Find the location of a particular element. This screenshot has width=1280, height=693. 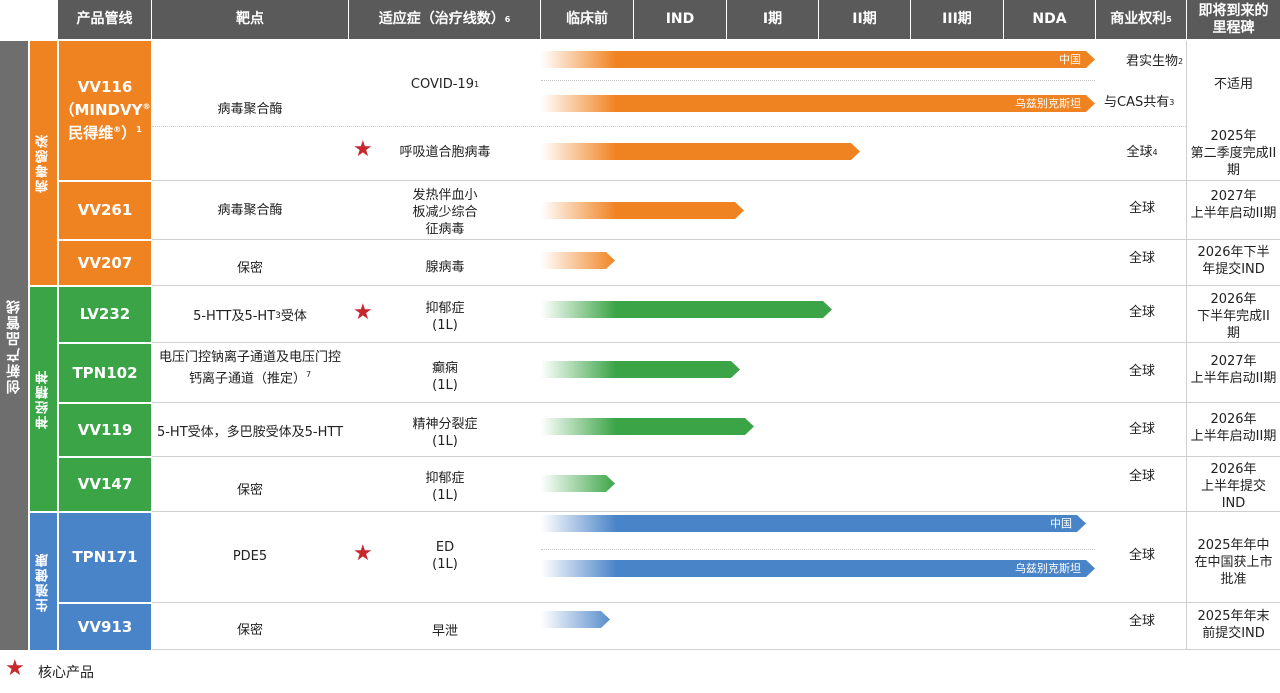

rights-tpn102: 全球 is located at coordinates (1141, 371).